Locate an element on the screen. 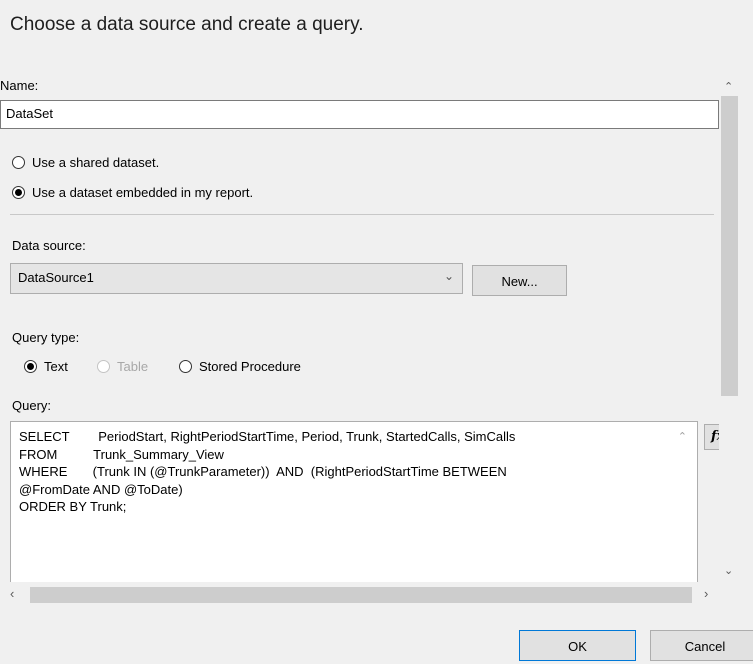 The image size is (753, 664). query-type-table-label: Table is located at coordinates (133, 366).